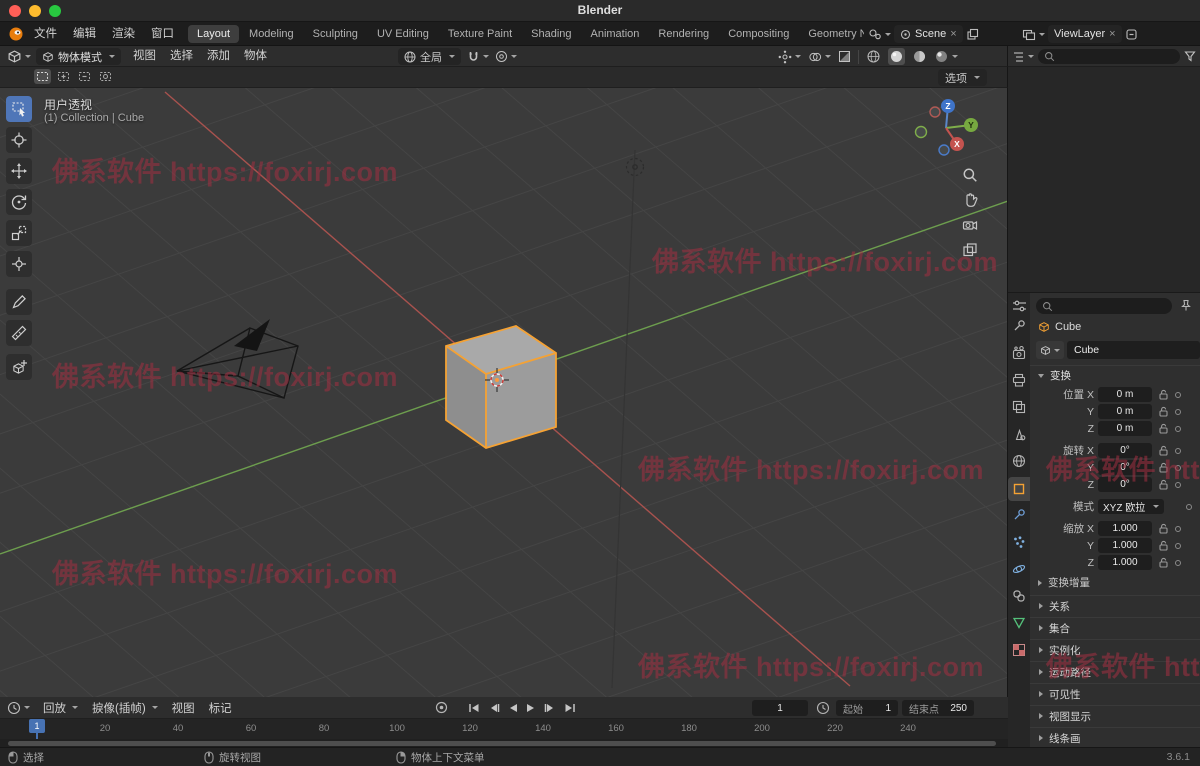  I want to click on shading-rendered-icon, so click(946, 56).